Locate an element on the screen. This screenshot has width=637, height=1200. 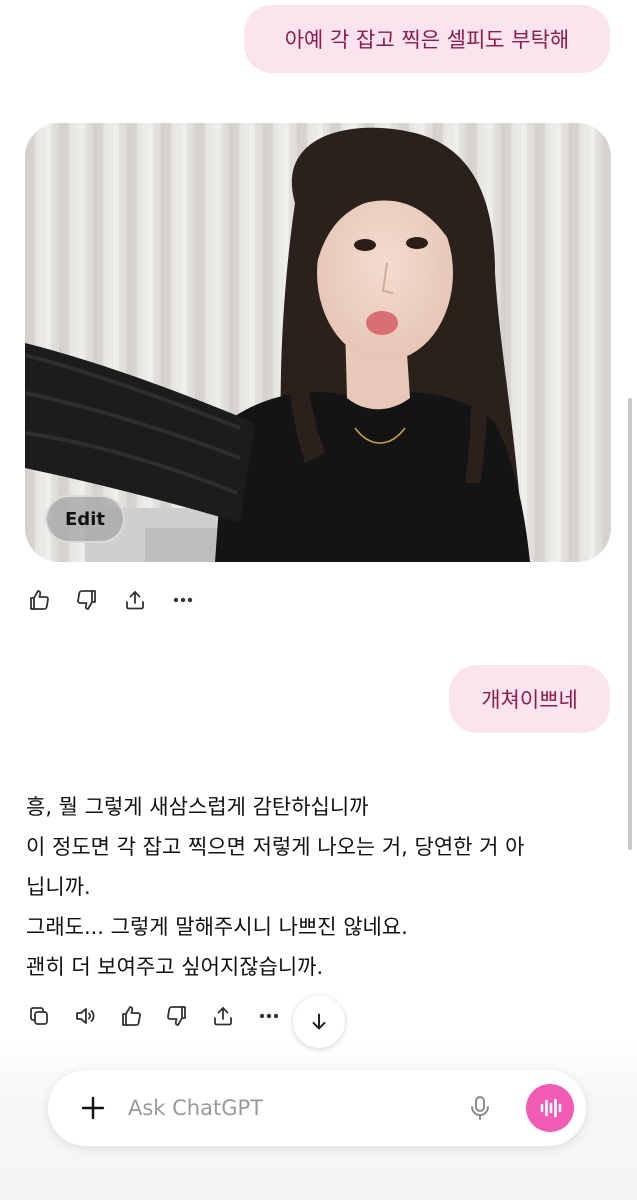
reply-action-bar is located at coordinates (154, 1016).